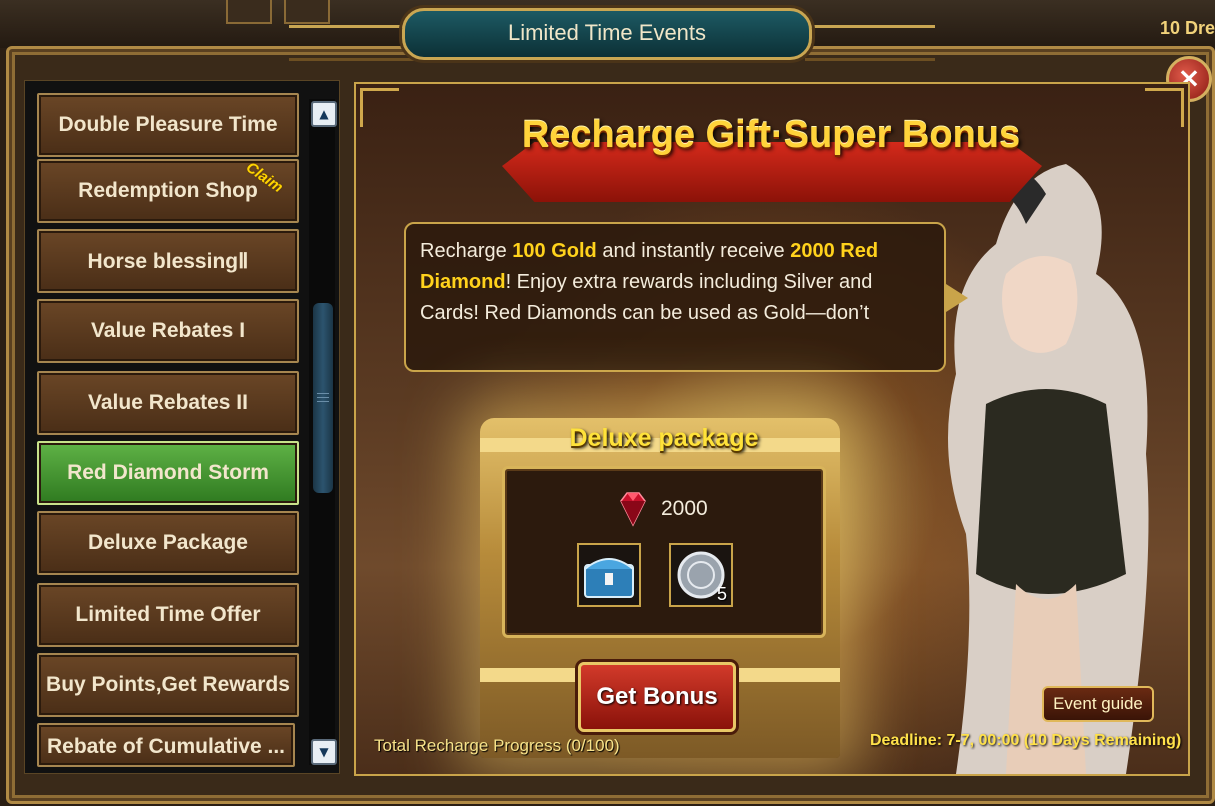 This screenshot has width=1215, height=806. I want to click on sidebar-item-label: Horse blessingⅡ, so click(168, 261).